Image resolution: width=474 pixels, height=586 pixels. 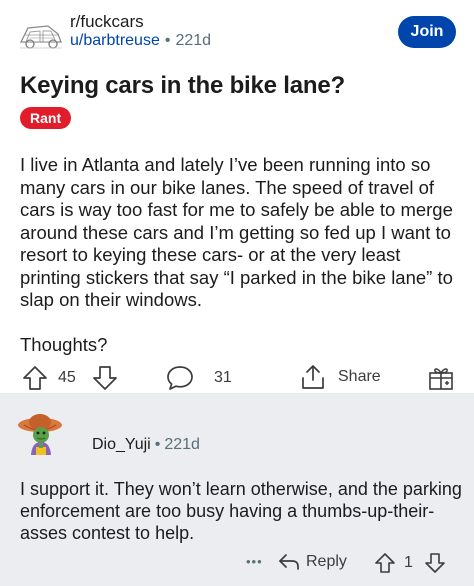 I want to click on subreddit-avatar, so click(x=41, y=33).